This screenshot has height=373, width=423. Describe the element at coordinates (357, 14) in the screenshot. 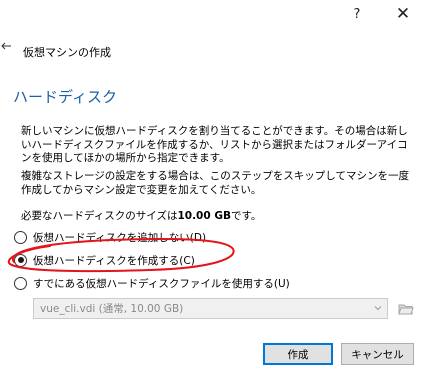

I see `help-button: ?` at that location.